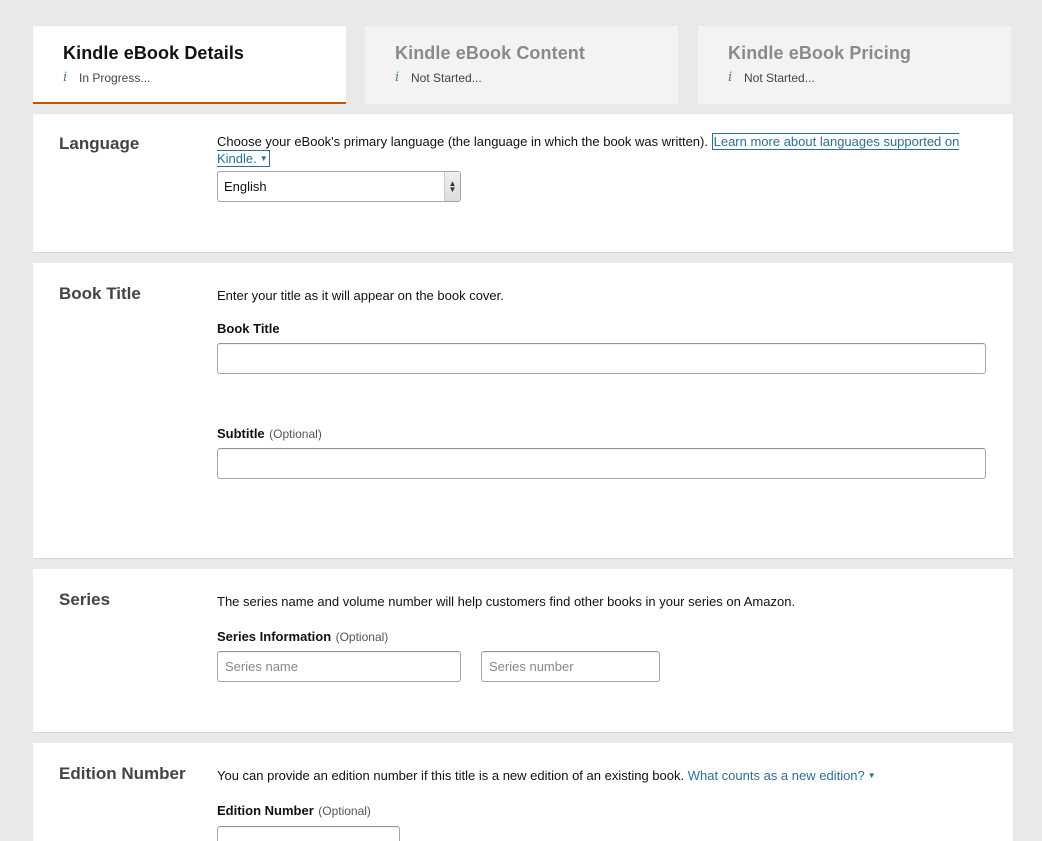 The width and height of the screenshot is (1042, 841). Describe the element at coordinates (248, 328) in the screenshot. I see `book-title-label: Book Title` at that location.